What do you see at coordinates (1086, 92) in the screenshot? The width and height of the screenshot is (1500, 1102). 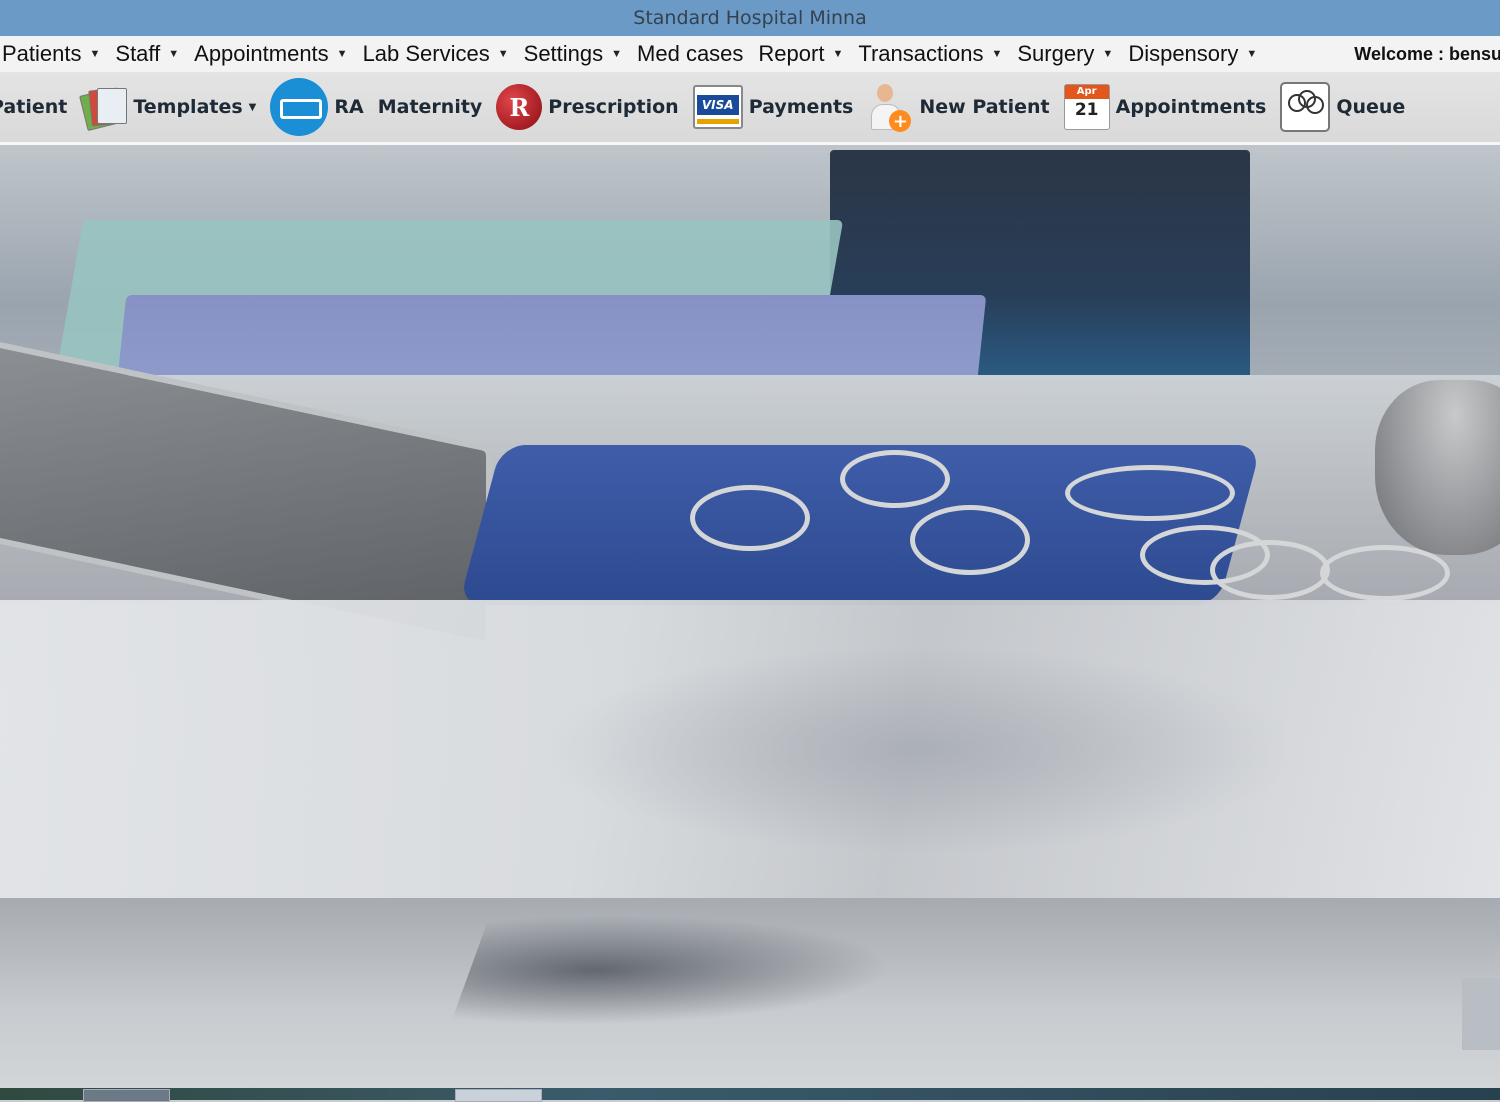 I see `calendar-month: Apr` at bounding box center [1086, 92].